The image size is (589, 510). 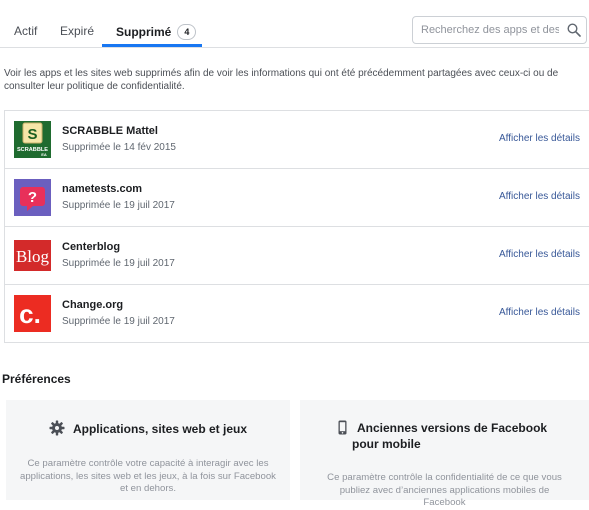 What do you see at coordinates (77, 31) in the screenshot?
I see `tab-expired: Expiré` at bounding box center [77, 31].